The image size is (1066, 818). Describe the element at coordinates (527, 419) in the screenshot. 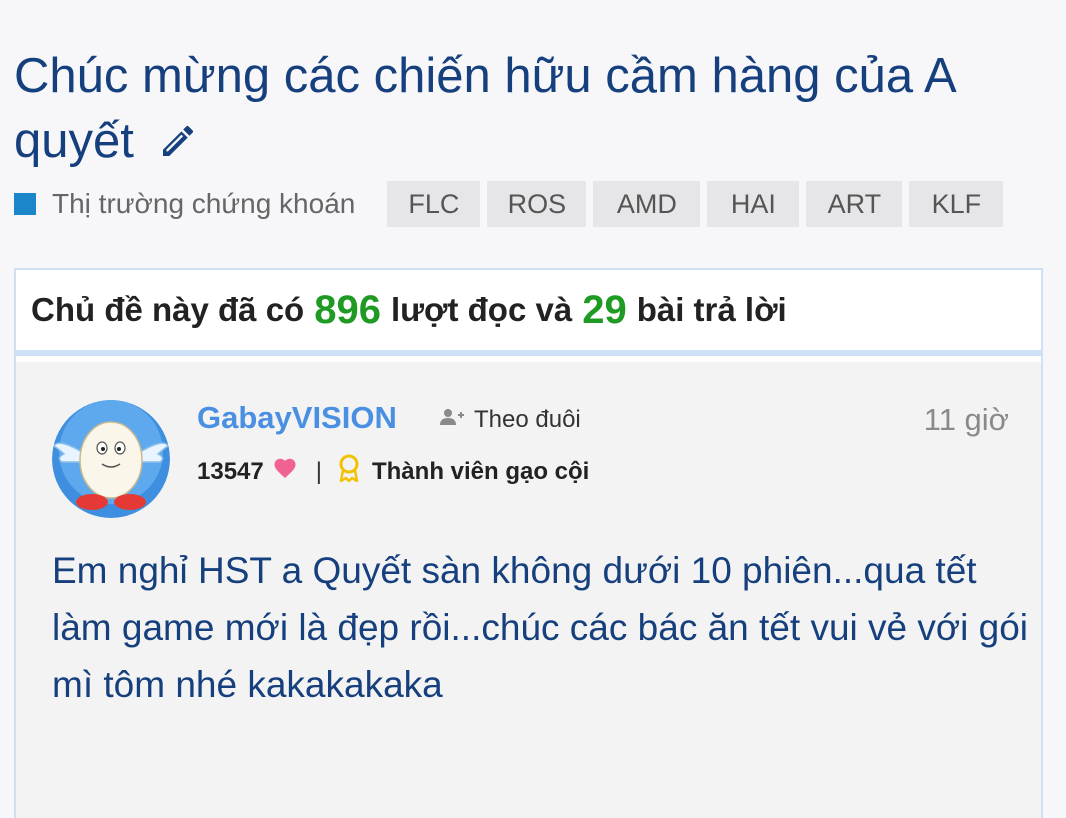

I see `follow-label: Theo đuôi` at that location.